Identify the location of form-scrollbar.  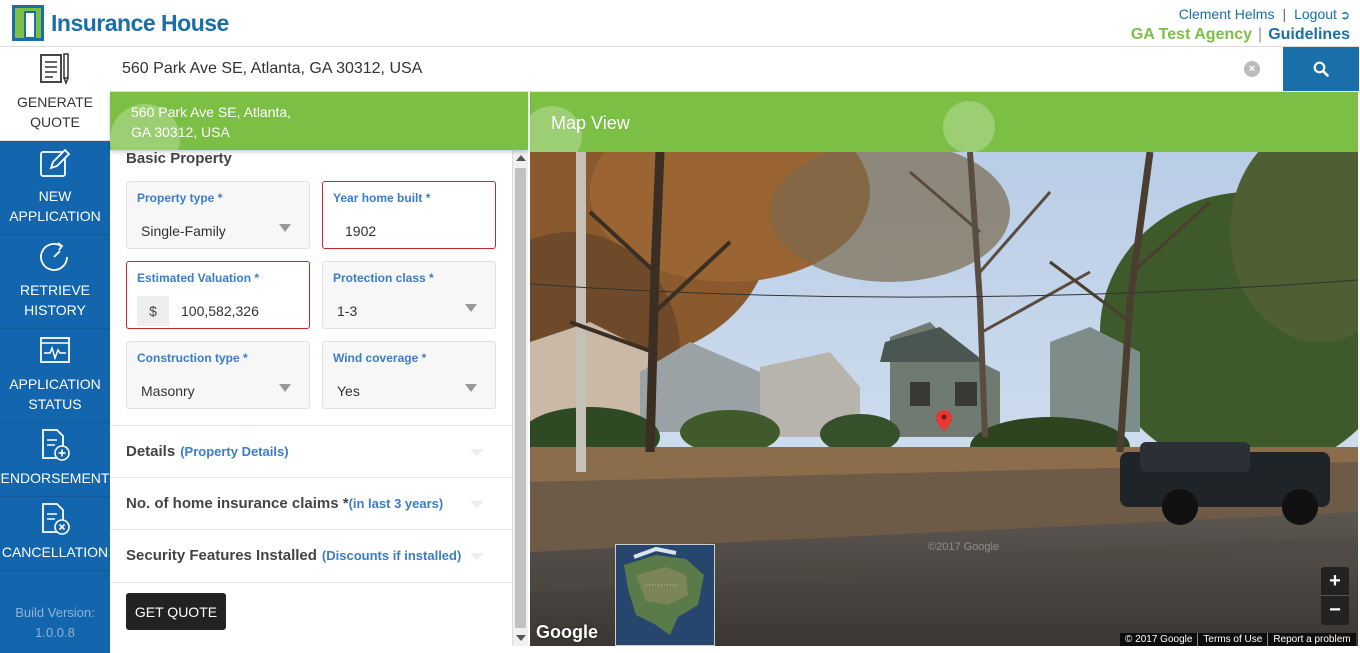
(520, 398).